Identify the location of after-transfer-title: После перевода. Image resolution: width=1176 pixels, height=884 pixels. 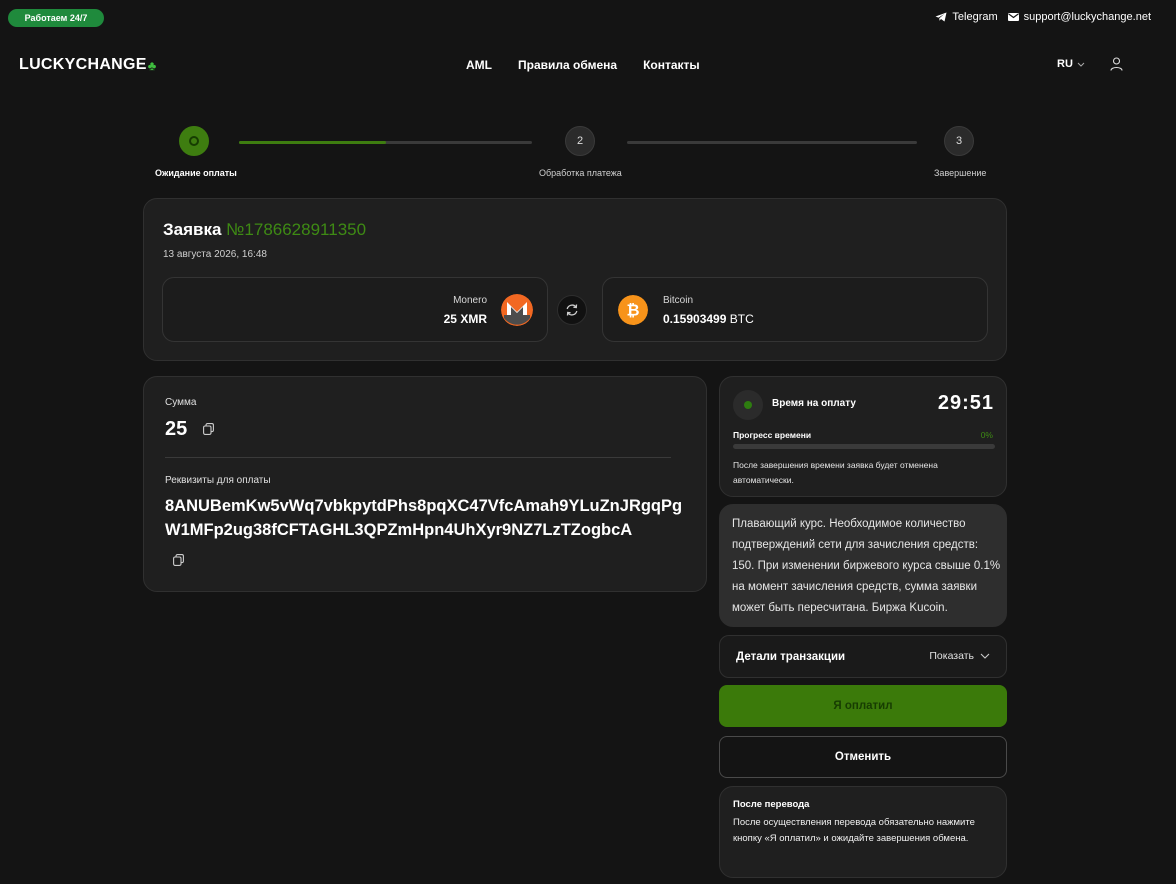
(771, 804).